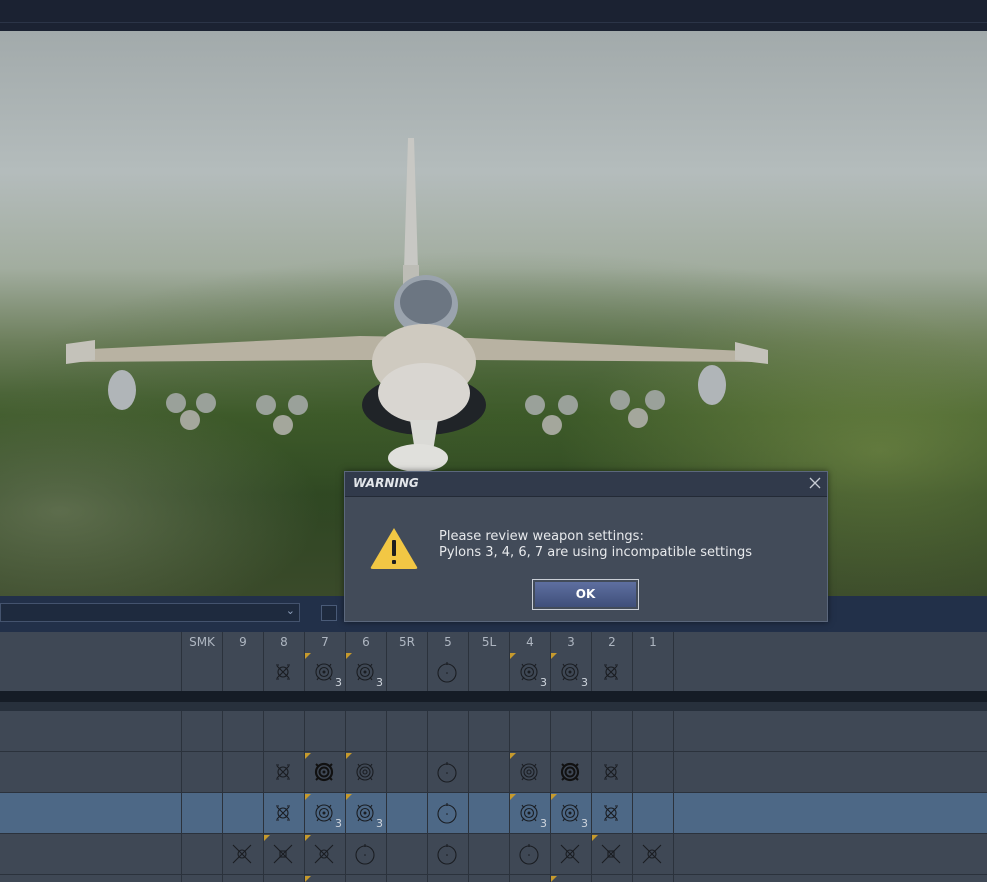 The height and width of the screenshot is (882, 987). What do you see at coordinates (652, 642) in the screenshot?
I see `pylon-header-1: 1` at bounding box center [652, 642].